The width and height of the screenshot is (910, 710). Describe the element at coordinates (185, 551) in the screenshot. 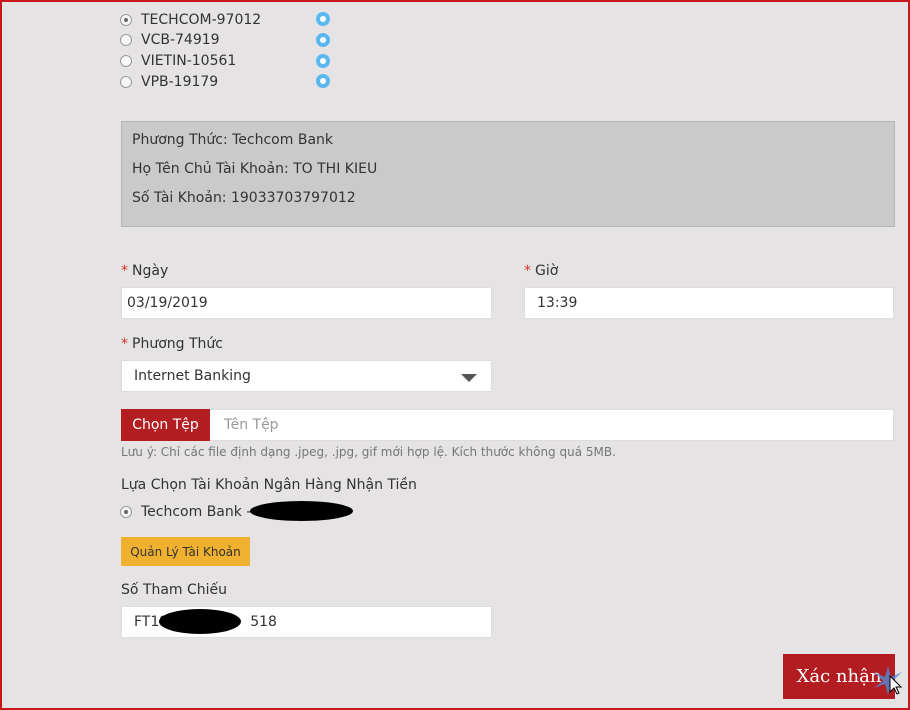

I see `manage-account-button: Quản Lý Tài Khoản` at that location.